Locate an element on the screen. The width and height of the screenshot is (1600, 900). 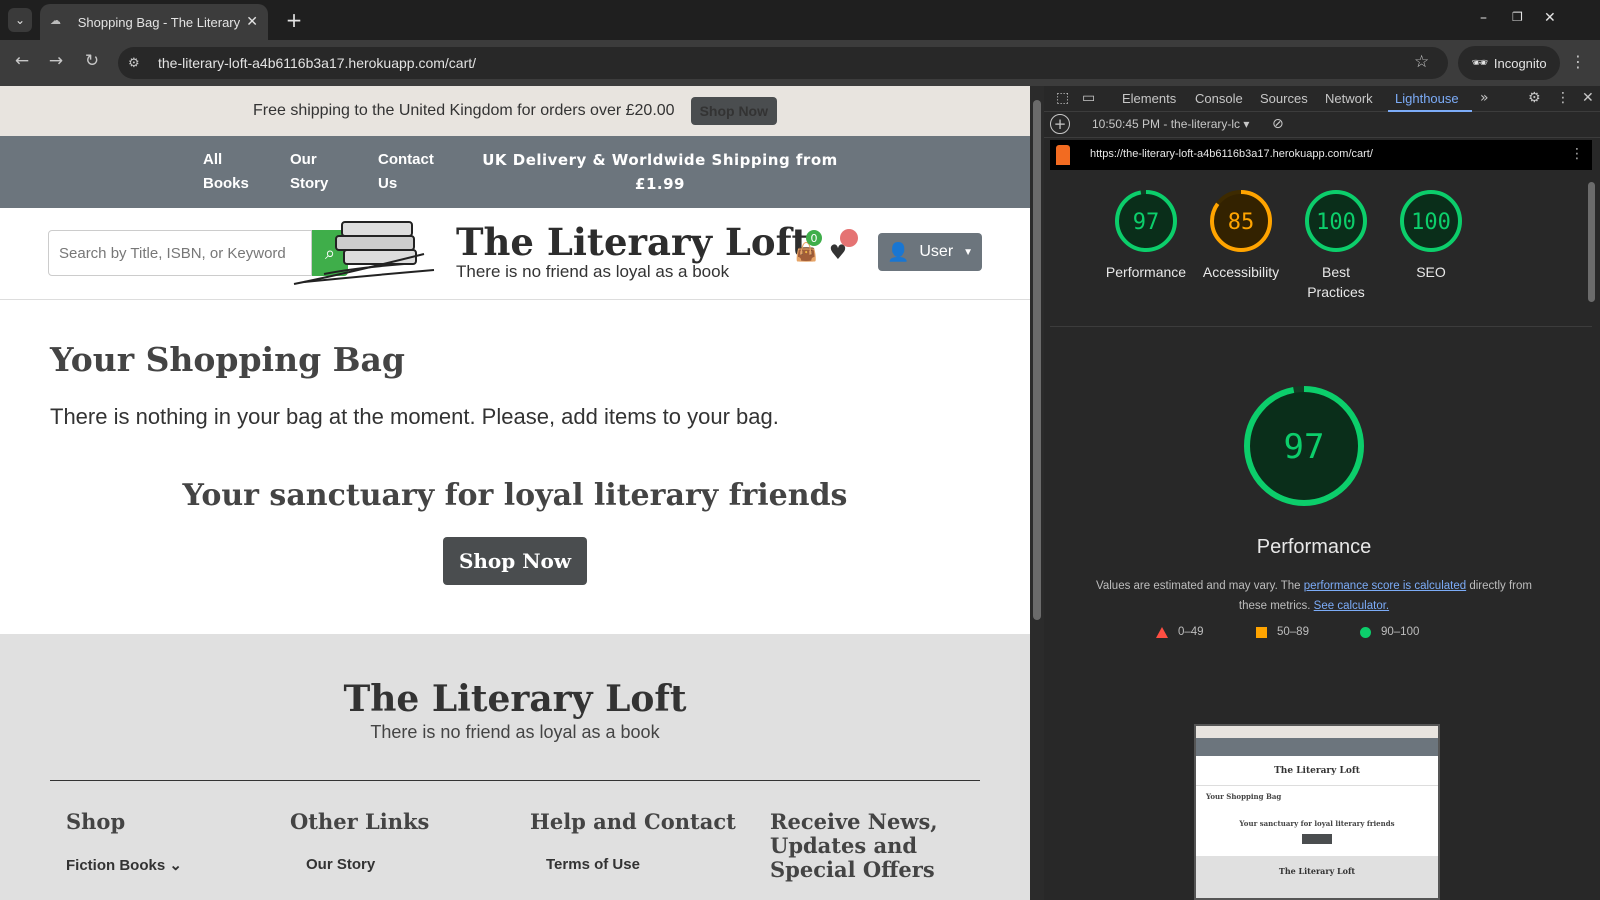
legend-fail: 0–49 is located at coordinates (1180, 632).